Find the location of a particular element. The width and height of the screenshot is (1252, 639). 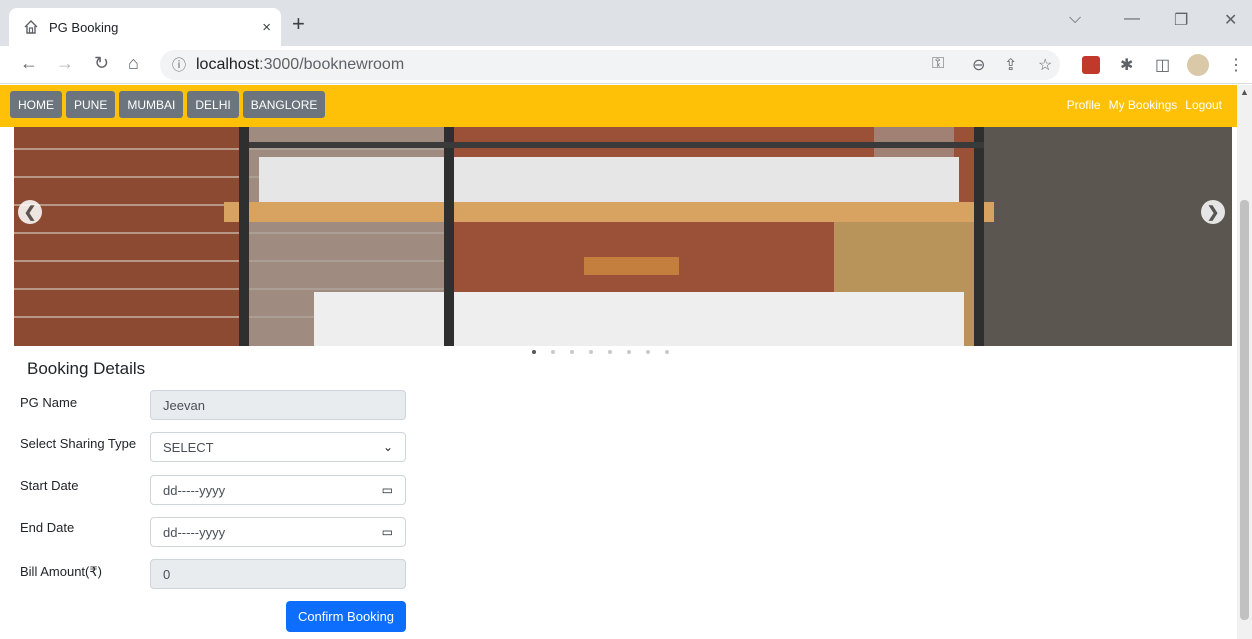

end-date-placeholder: dd-----yyyy is located at coordinates (194, 532).